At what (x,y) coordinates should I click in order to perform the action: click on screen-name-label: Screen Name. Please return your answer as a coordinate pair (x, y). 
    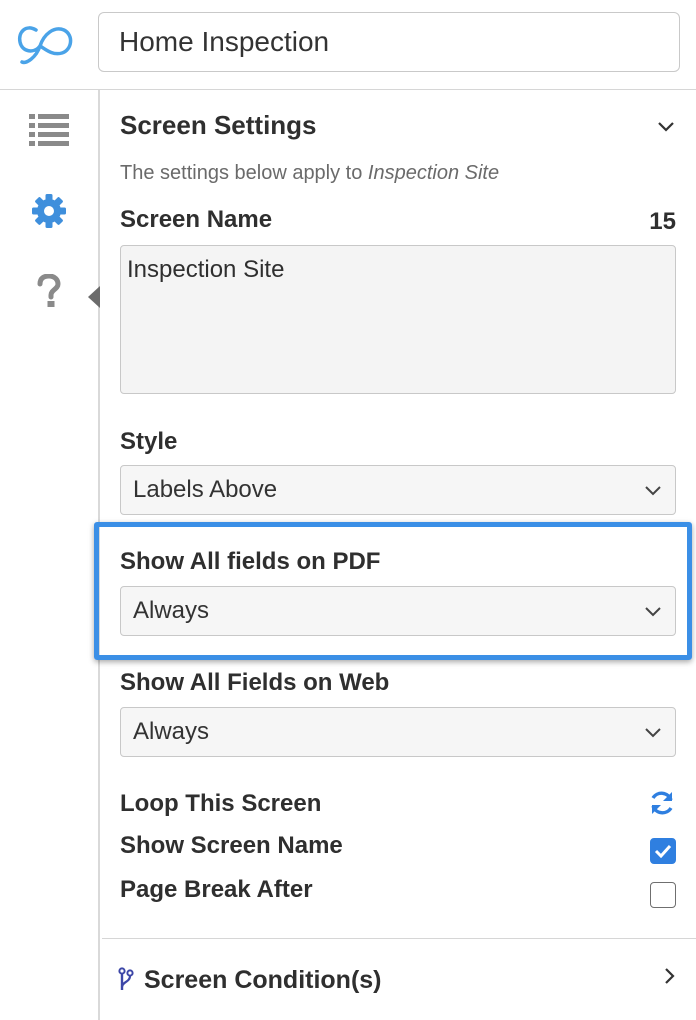
    Looking at the image, I should click on (196, 219).